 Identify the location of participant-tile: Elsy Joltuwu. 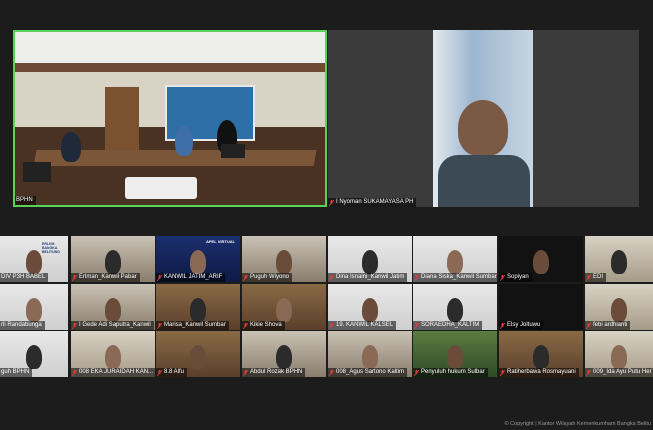
(541, 307).